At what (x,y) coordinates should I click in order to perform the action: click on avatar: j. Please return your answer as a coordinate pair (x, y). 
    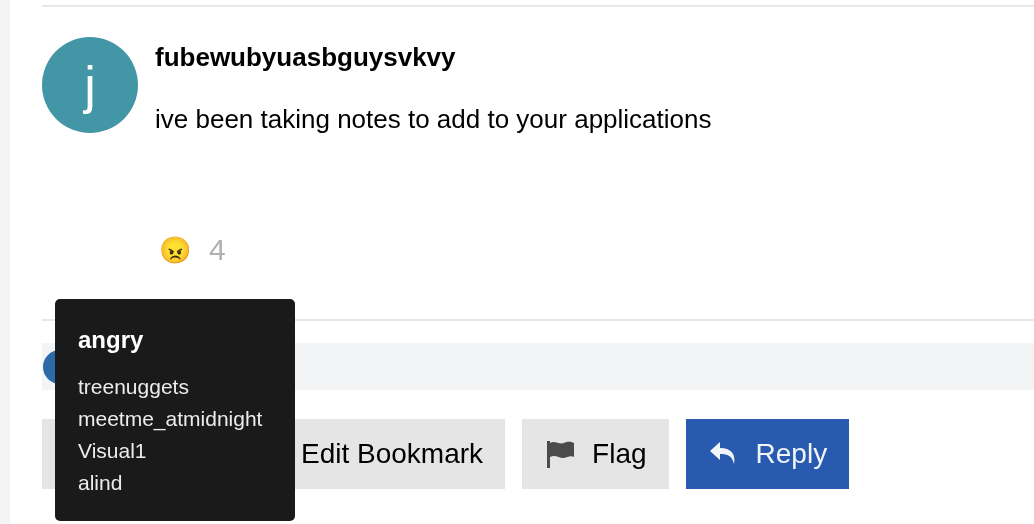
    Looking at the image, I should click on (90, 85).